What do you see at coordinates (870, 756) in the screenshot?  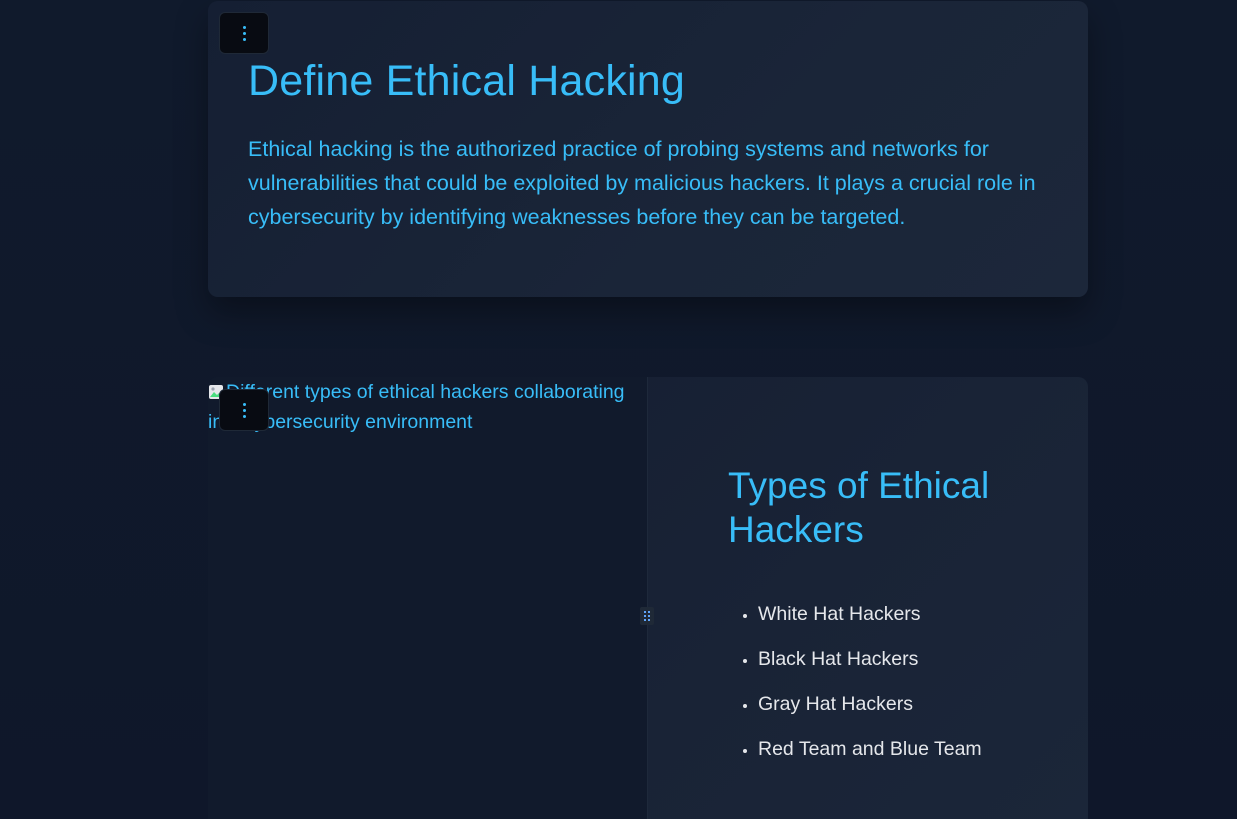 I see `list-item: Red Team and Blue Team` at bounding box center [870, 756].